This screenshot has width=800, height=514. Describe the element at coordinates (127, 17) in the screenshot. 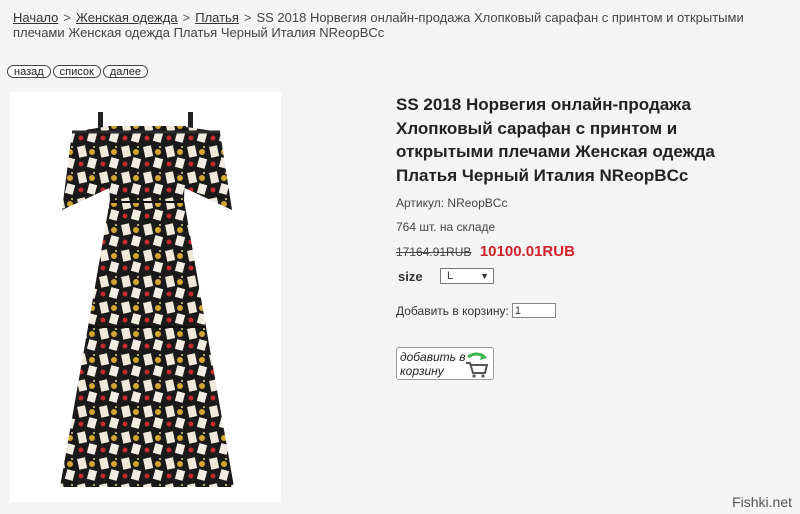

I see `breadcrumb-womens-clothing: Женская одежда` at that location.